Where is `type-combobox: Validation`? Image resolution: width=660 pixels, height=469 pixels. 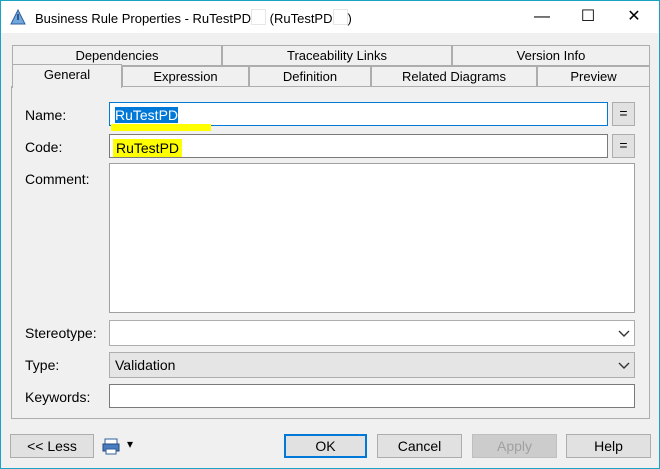 type-combobox: Validation is located at coordinates (372, 365).